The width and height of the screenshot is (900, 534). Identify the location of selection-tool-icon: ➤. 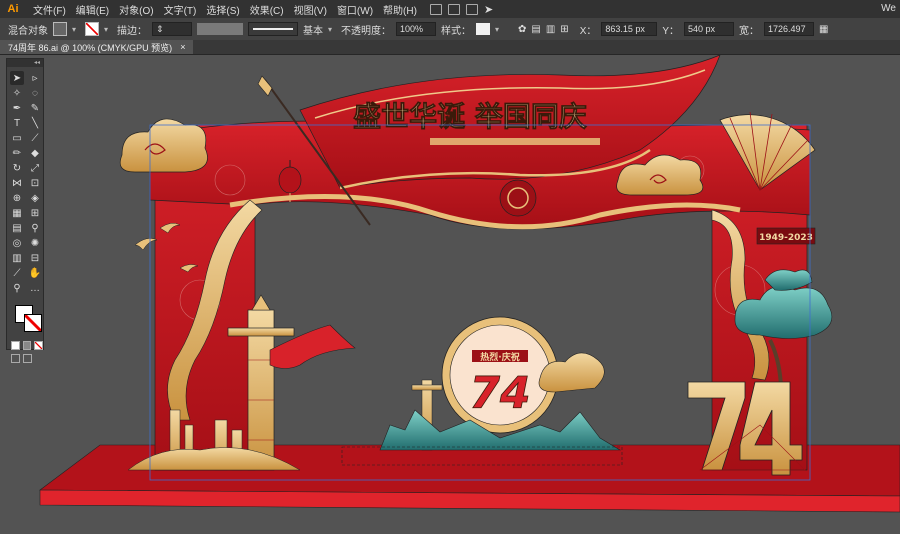
(17, 78).